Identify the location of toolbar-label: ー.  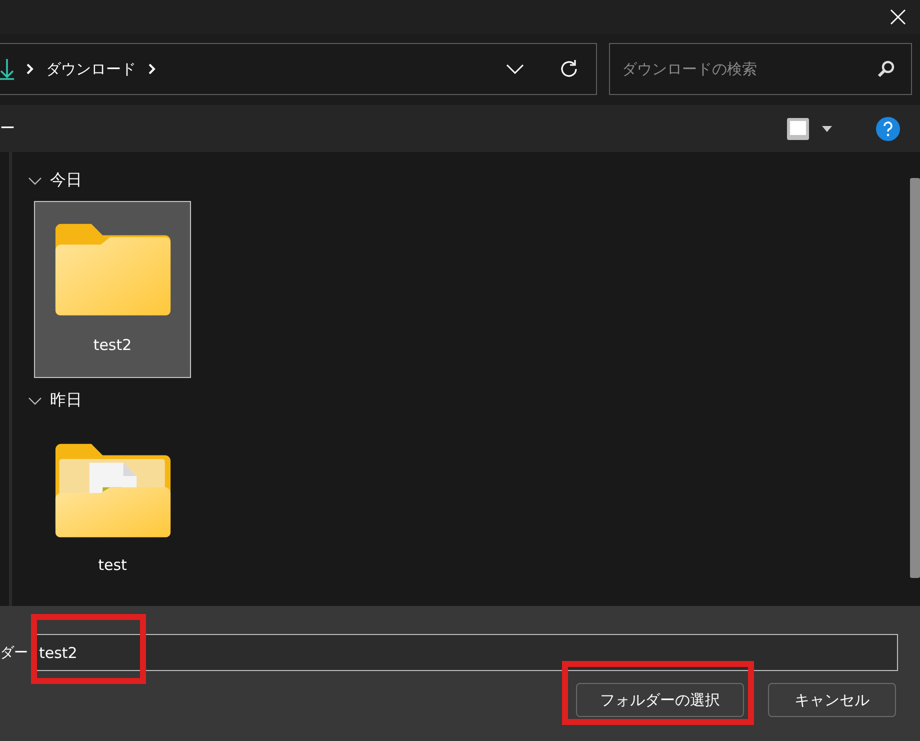
(7, 128).